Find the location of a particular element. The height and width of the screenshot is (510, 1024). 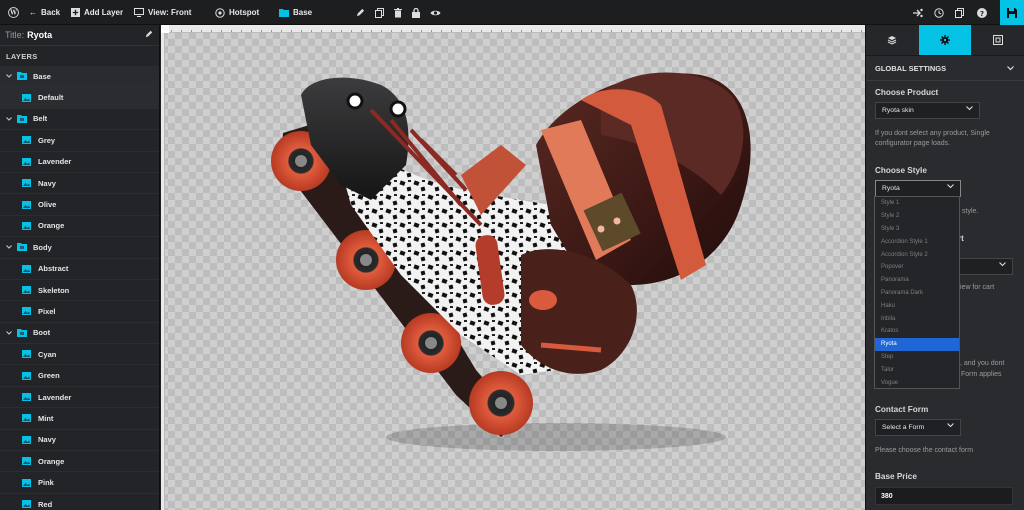

layer-item-label: Grey is located at coordinates (47, 140).